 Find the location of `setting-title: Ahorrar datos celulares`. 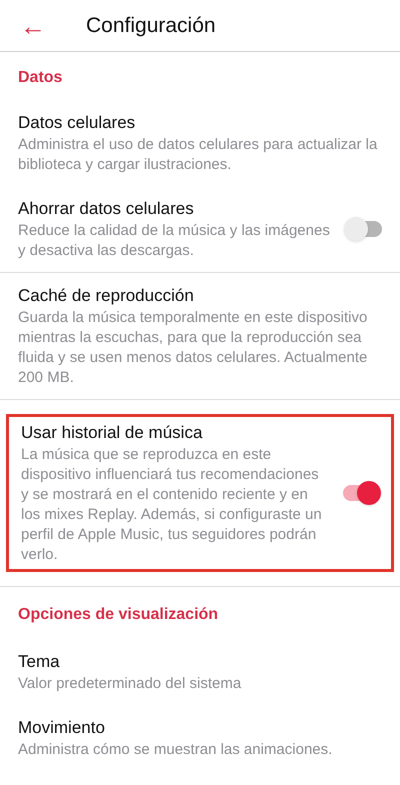

setting-title: Ahorrar datos celulares is located at coordinates (174, 209).